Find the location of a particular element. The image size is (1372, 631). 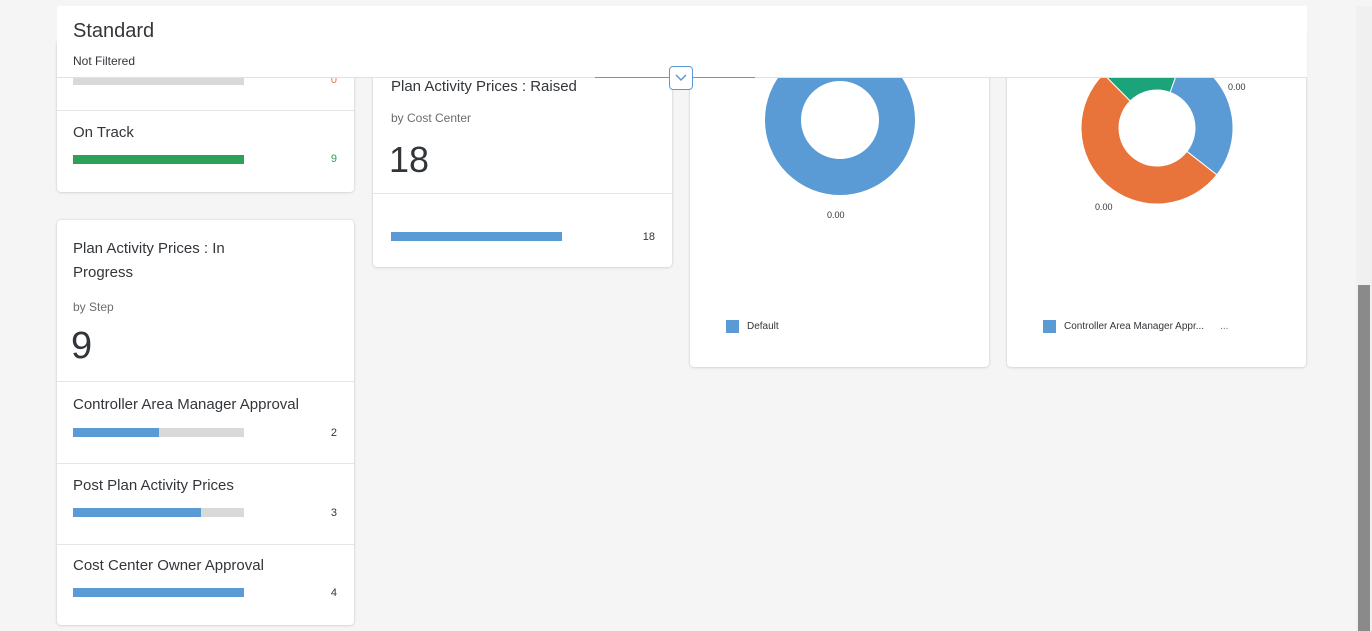

vertical-scrollbar is located at coordinates (1364, 315).